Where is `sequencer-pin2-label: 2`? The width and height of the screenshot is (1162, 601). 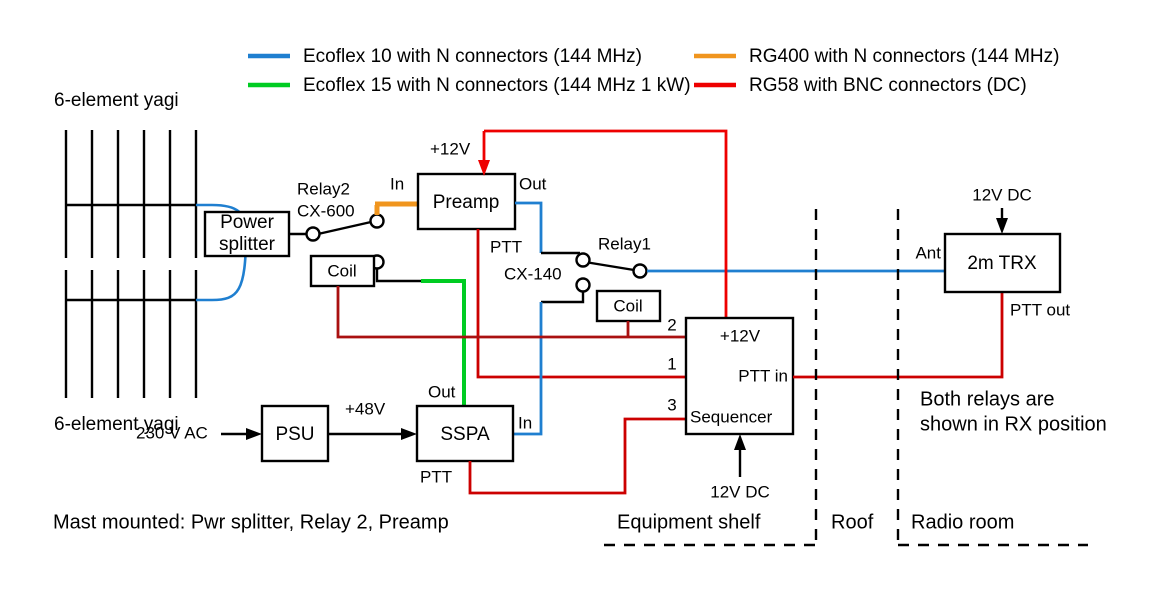
sequencer-pin2-label: 2 is located at coordinates (671, 324).